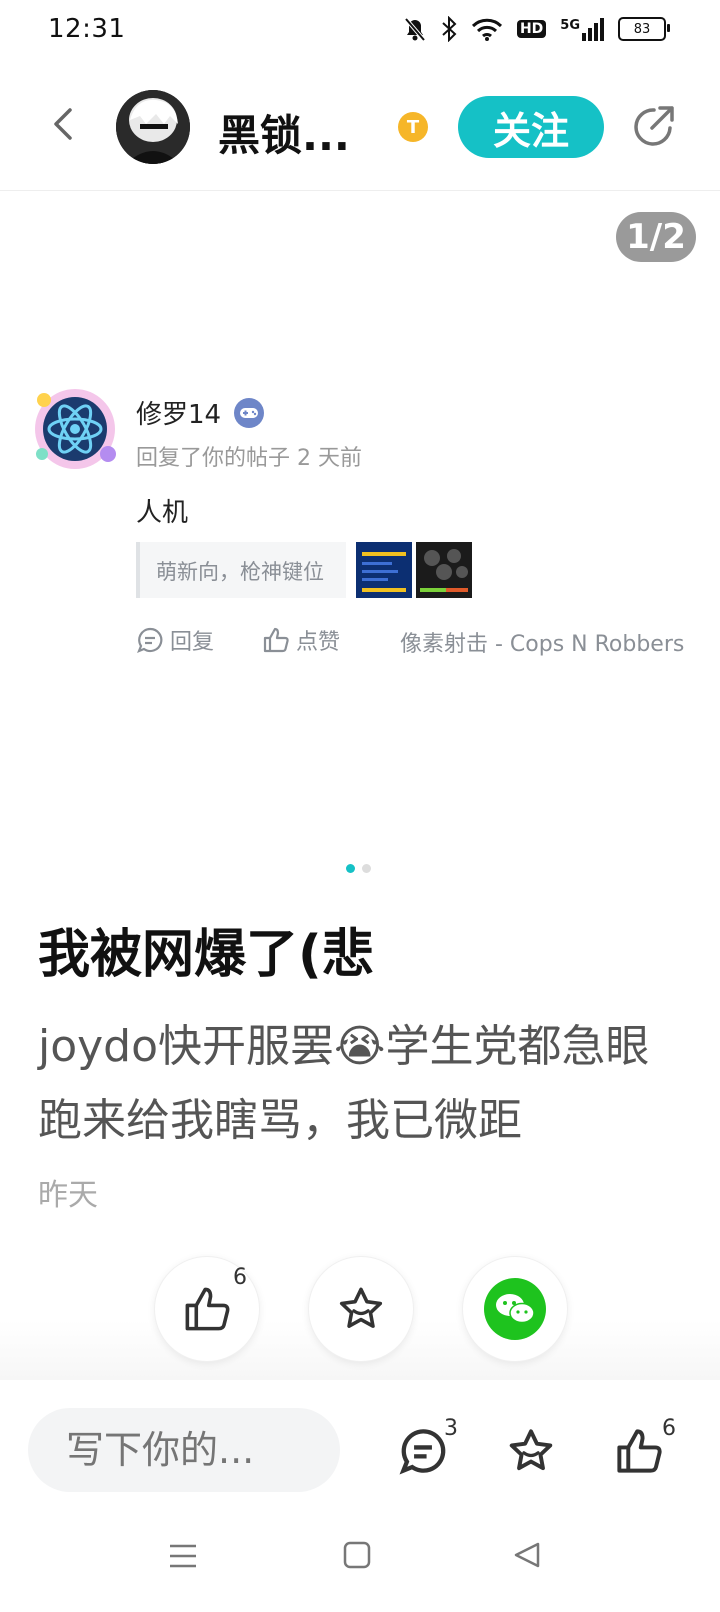 This screenshot has height=1612, width=720. I want to click on battery-icon: 83, so click(644, 29).